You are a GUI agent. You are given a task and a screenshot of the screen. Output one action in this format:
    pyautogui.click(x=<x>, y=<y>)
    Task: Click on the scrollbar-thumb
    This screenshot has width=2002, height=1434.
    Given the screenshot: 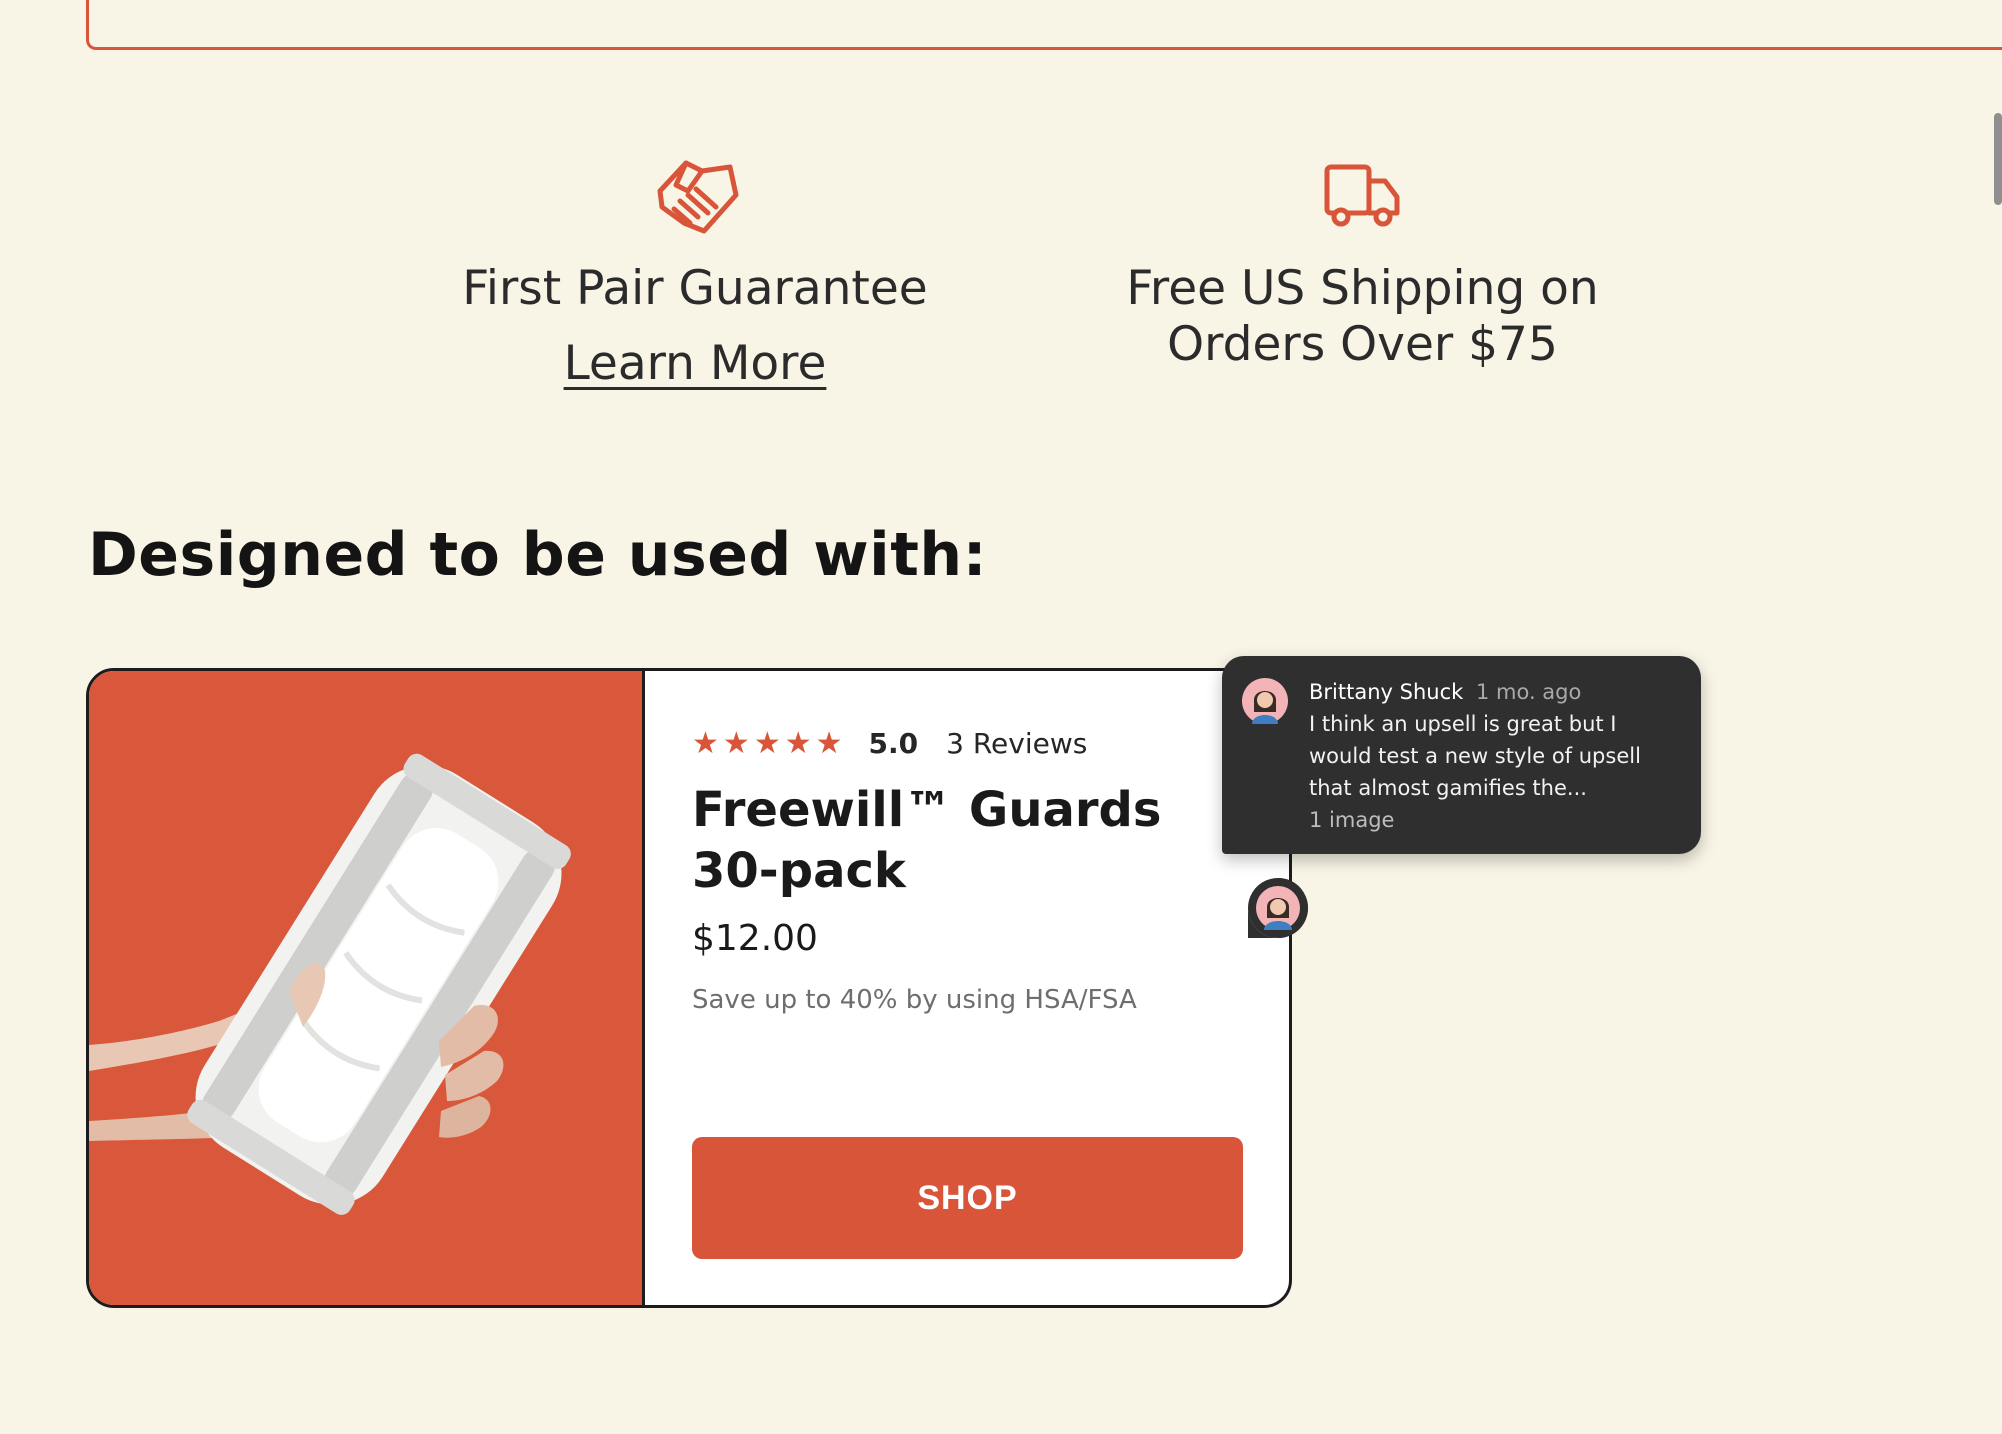 What is the action you would take?
    pyautogui.click(x=1998, y=159)
    